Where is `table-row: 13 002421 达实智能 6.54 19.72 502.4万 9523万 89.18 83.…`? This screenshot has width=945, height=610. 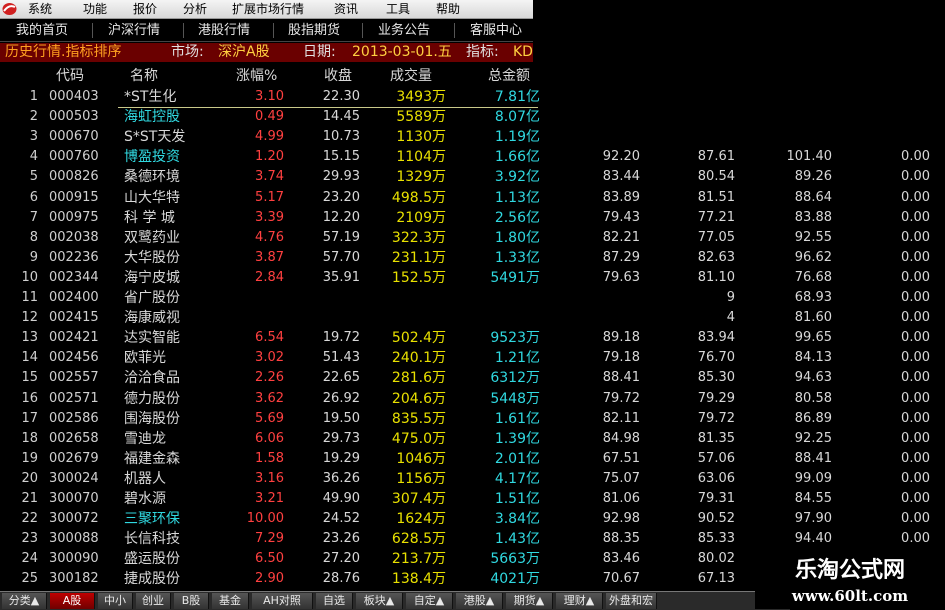 table-row: 13 002421 达实智能 6.54 19.72 502.4万 9523万 89.18 83.… is located at coordinates (472, 338).